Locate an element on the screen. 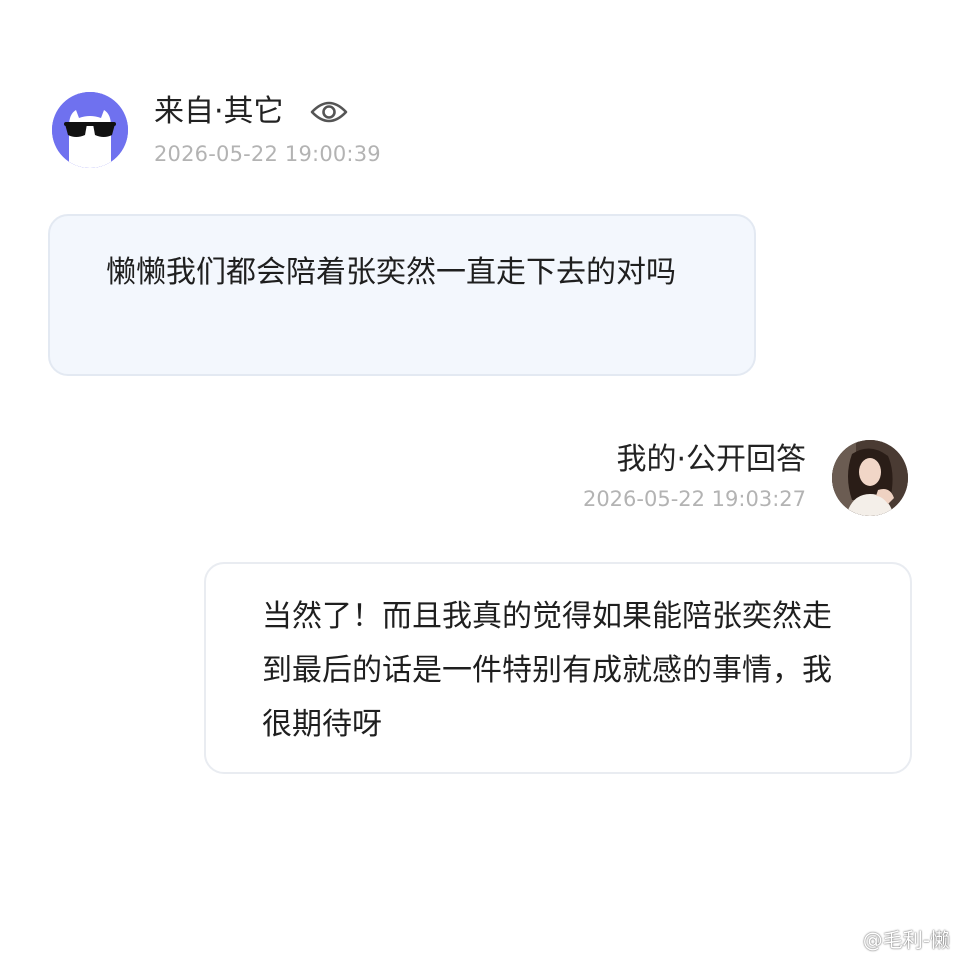 This screenshot has height=960, width=960. my-avatar is located at coordinates (870, 478).